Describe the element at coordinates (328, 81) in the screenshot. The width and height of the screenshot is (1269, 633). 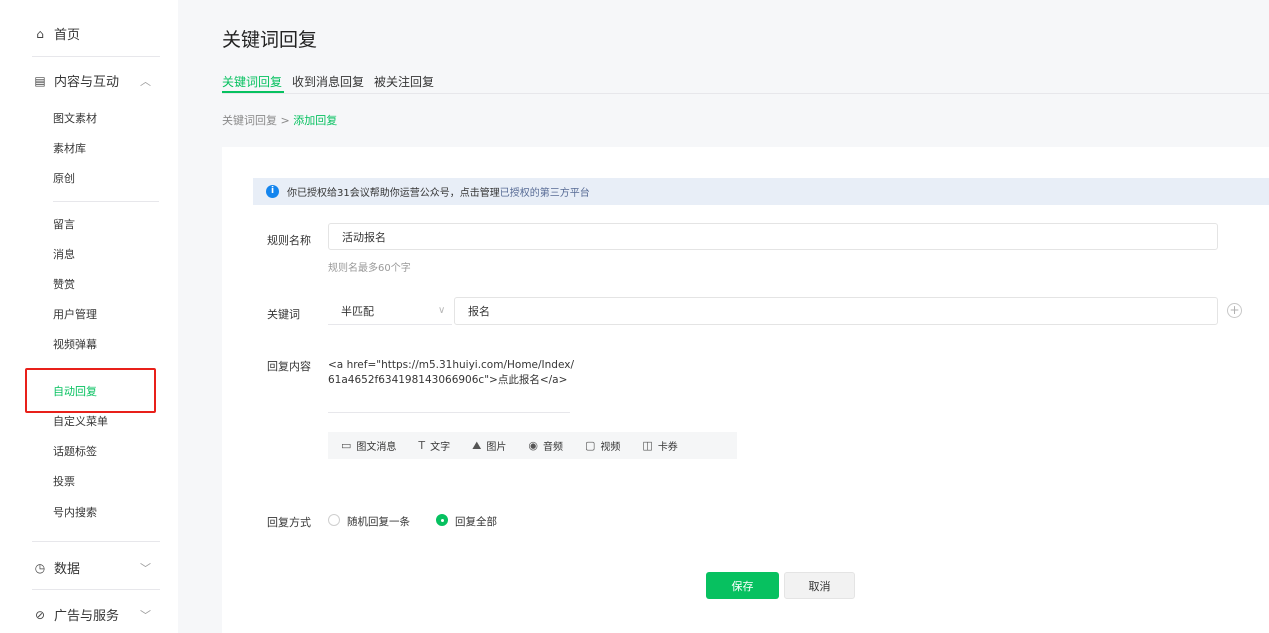
I see `tab-message-reply: 收到消息回复` at that location.